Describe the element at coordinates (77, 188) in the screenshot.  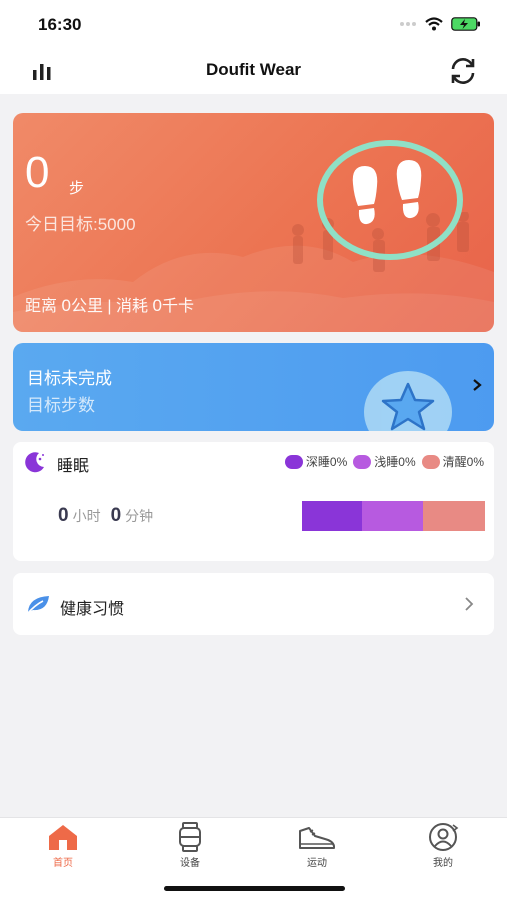
I see `step-unit: 步` at that location.